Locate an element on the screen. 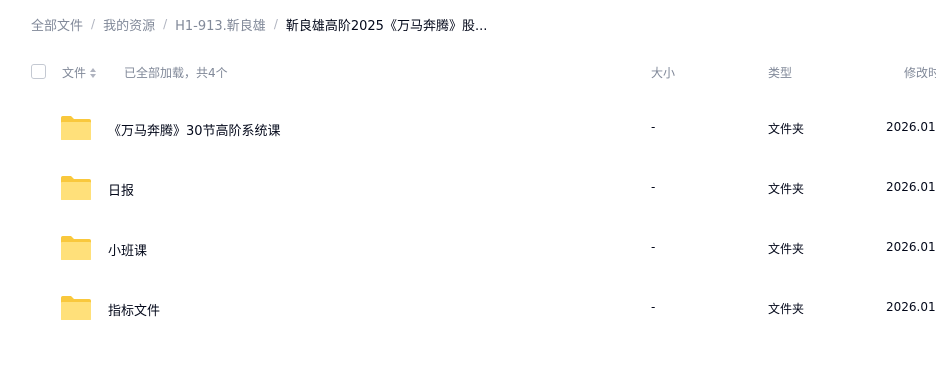 This screenshot has width=936, height=375. file-name: 小班课 is located at coordinates (127, 249).